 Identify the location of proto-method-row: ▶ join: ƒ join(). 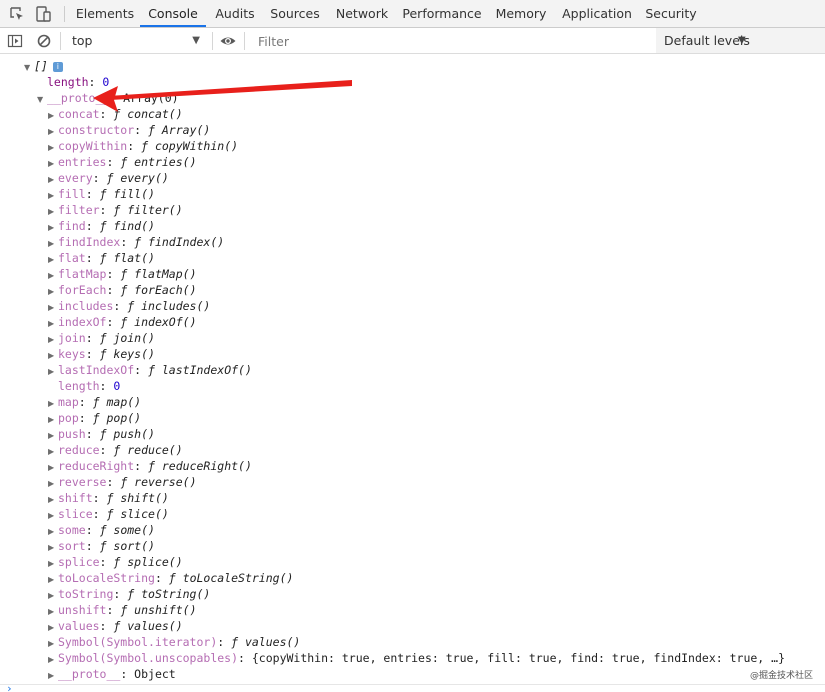
(101, 338).